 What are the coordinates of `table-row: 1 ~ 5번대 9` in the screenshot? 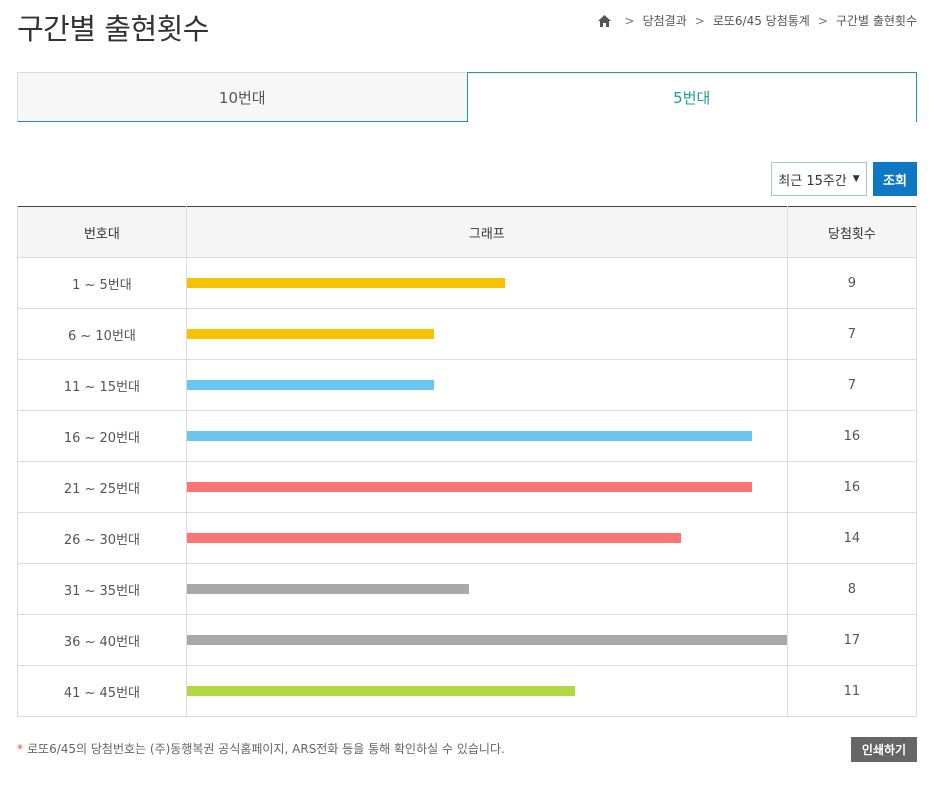 It's located at (467, 283).